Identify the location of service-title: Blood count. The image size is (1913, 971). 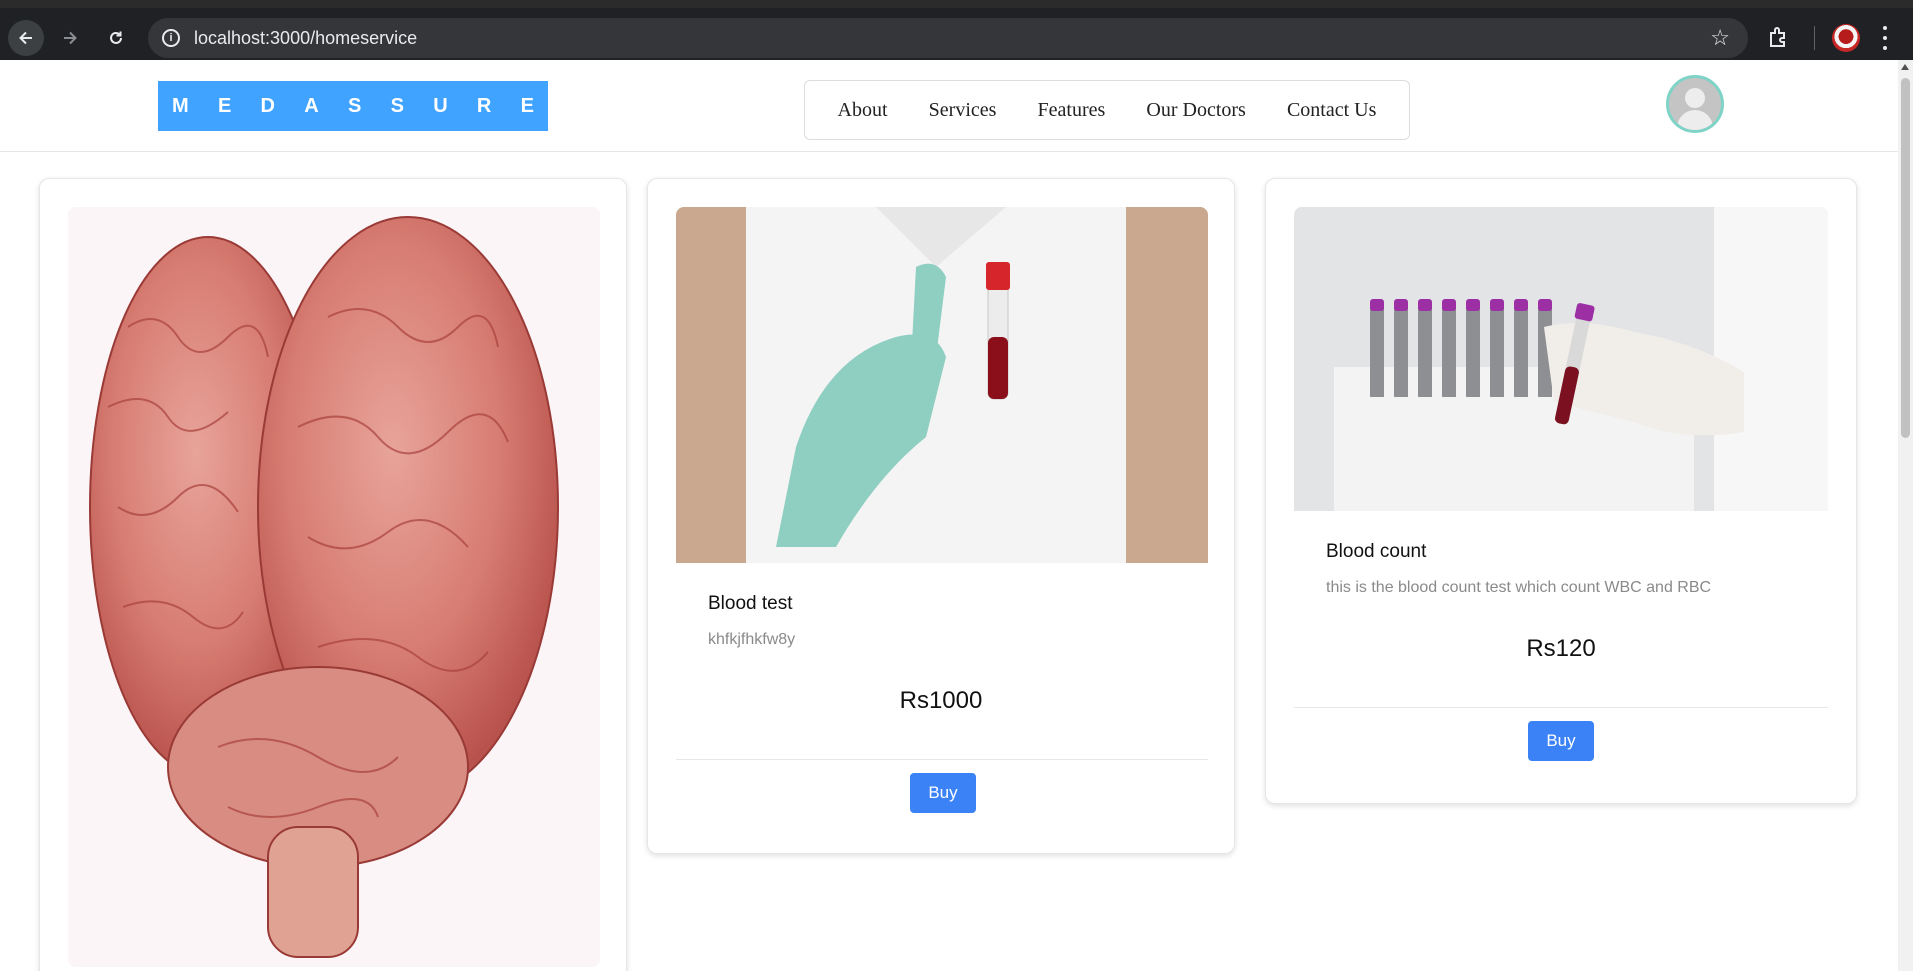
(1376, 551).